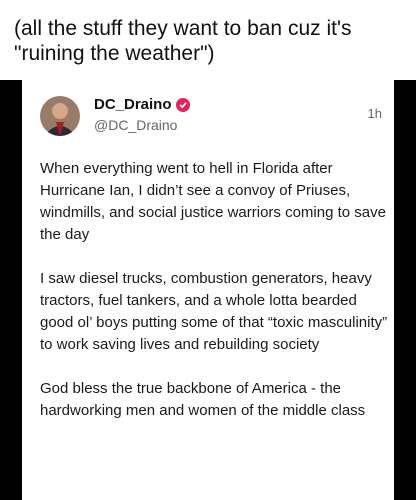 Image resolution: width=416 pixels, height=500 pixels. What do you see at coordinates (133, 104) in the screenshot?
I see `author-name-text: DC_Draino` at bounding box center [133, 104].